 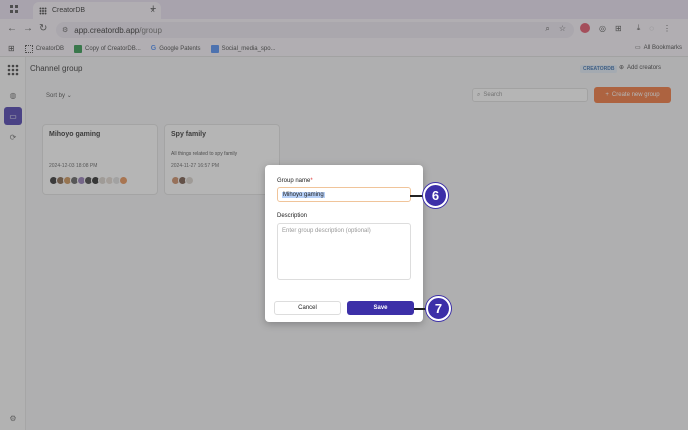 What do you see at coordinates (295, 181) in the screenshot?
I see `group-name-label: Group name*` at bounding box center [295, 181].